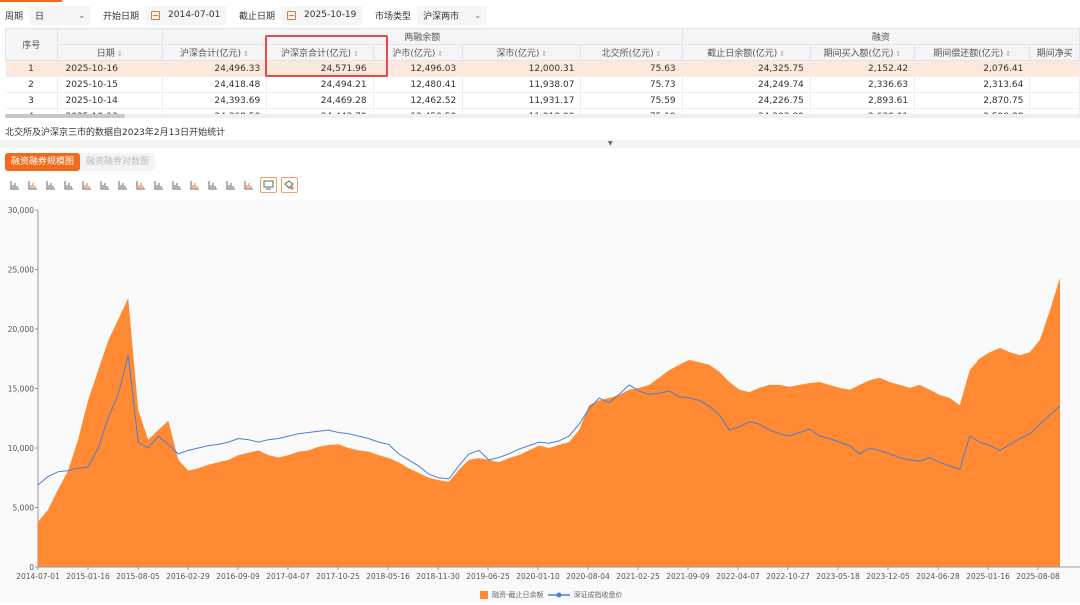  Describe the element at coordinates (320, 100) in the screenshot. I see `table-cell: 24,469.28` at that location.